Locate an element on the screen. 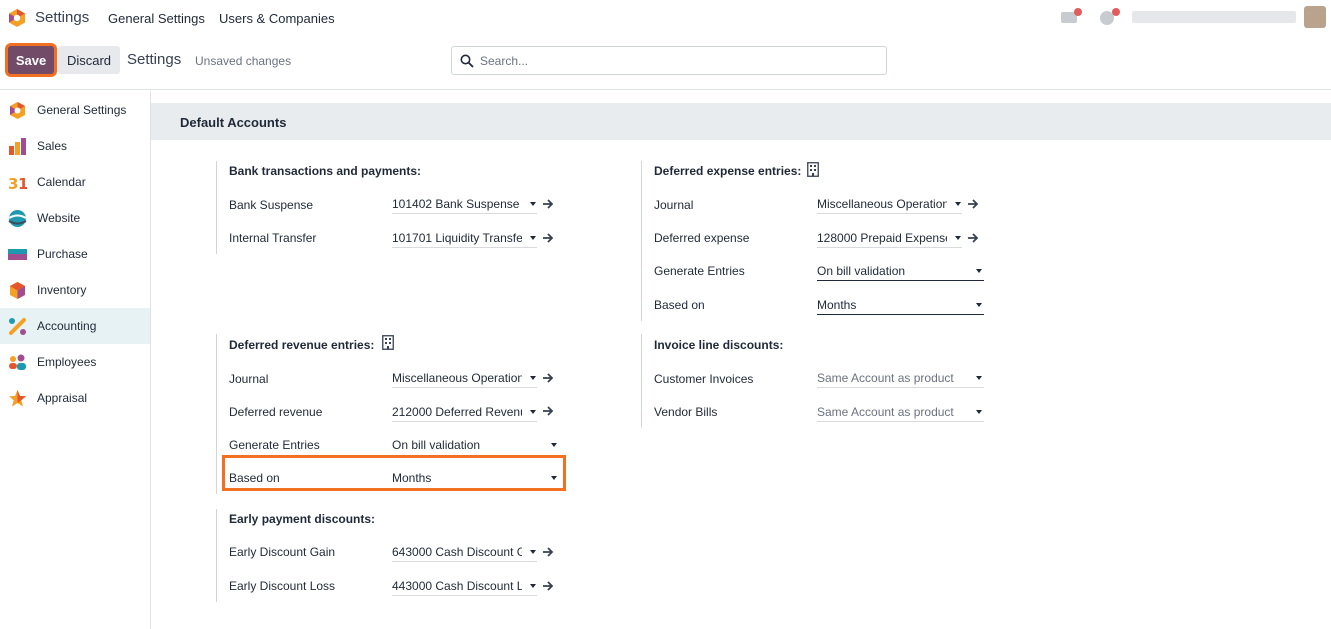 The width and height of the screenshot is (1331, 629). control-panel: Save Discard Settings Unsaved changes is located at coordinates (665, 65).